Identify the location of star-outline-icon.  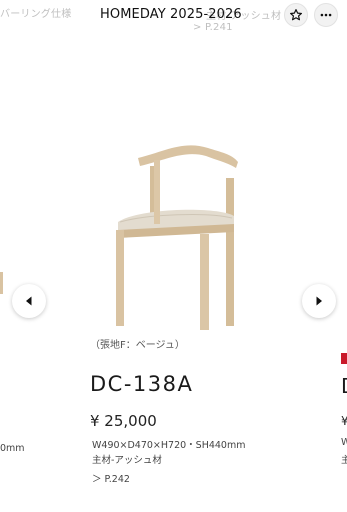
(296, 15).